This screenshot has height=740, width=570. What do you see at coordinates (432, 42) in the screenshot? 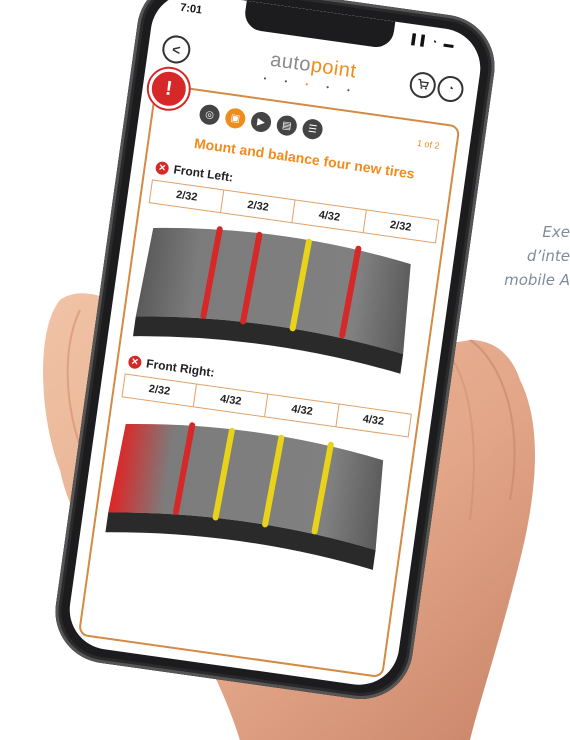
I see `status-icons: ▐▐ ◔ ▬` at bounding box center [432, 42].